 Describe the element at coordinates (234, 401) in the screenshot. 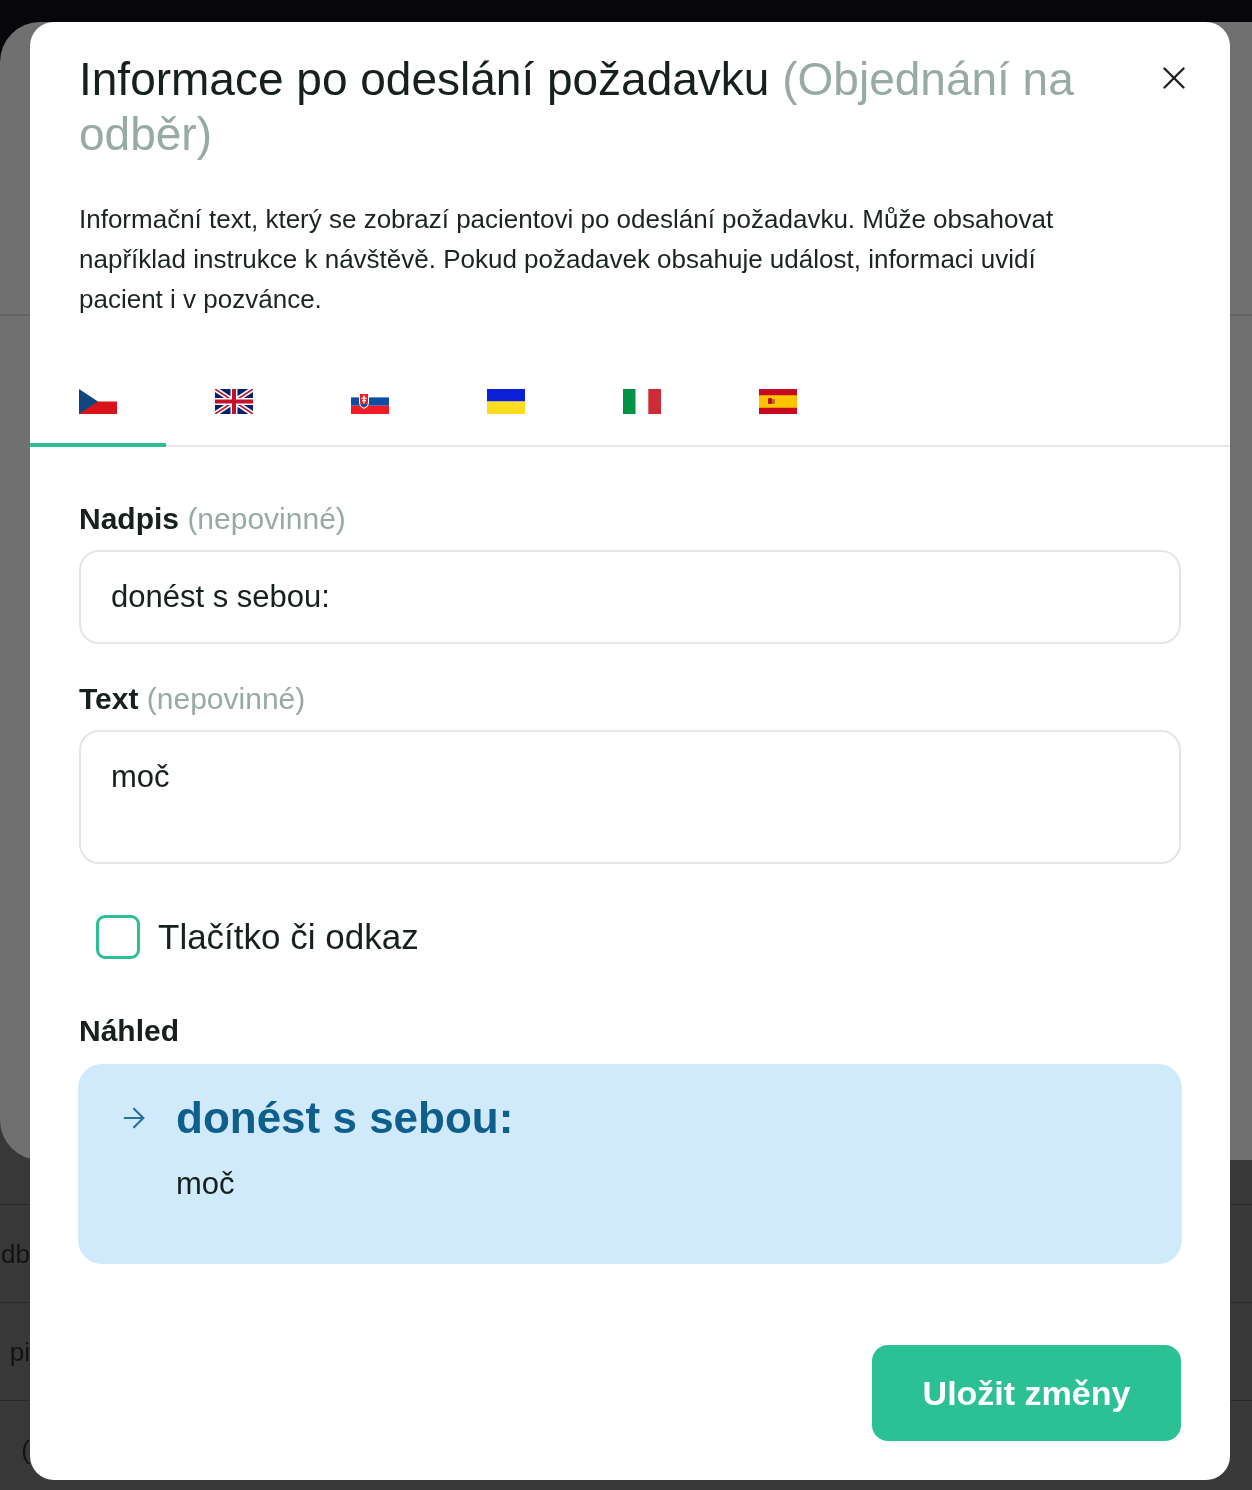

I see `union-jack-flag-icon` at that location.